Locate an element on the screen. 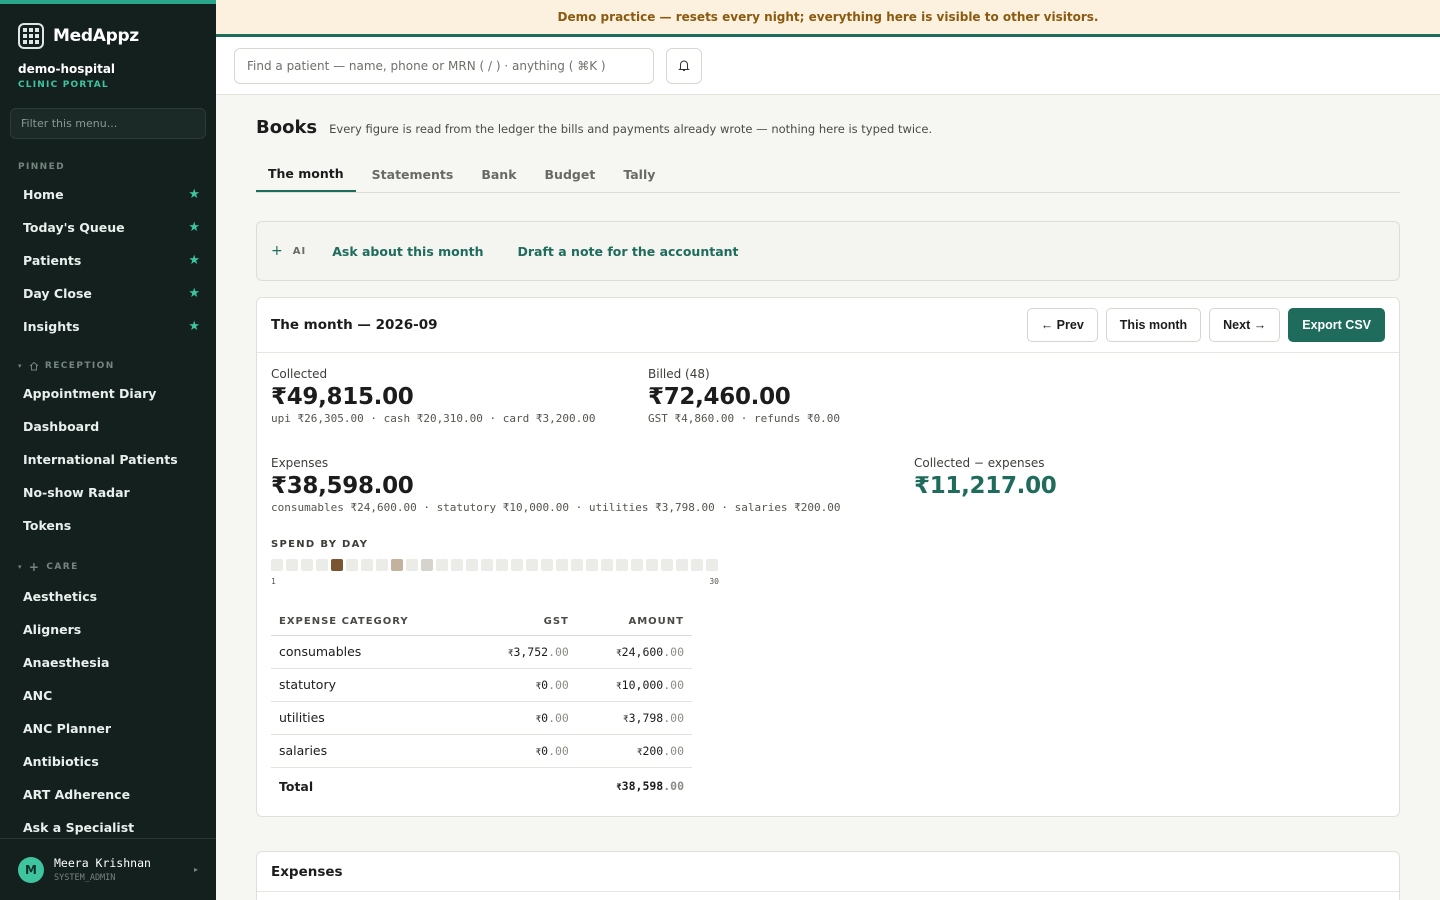  spend-day-axis: 1 30 is located at coordinates (495, 583).